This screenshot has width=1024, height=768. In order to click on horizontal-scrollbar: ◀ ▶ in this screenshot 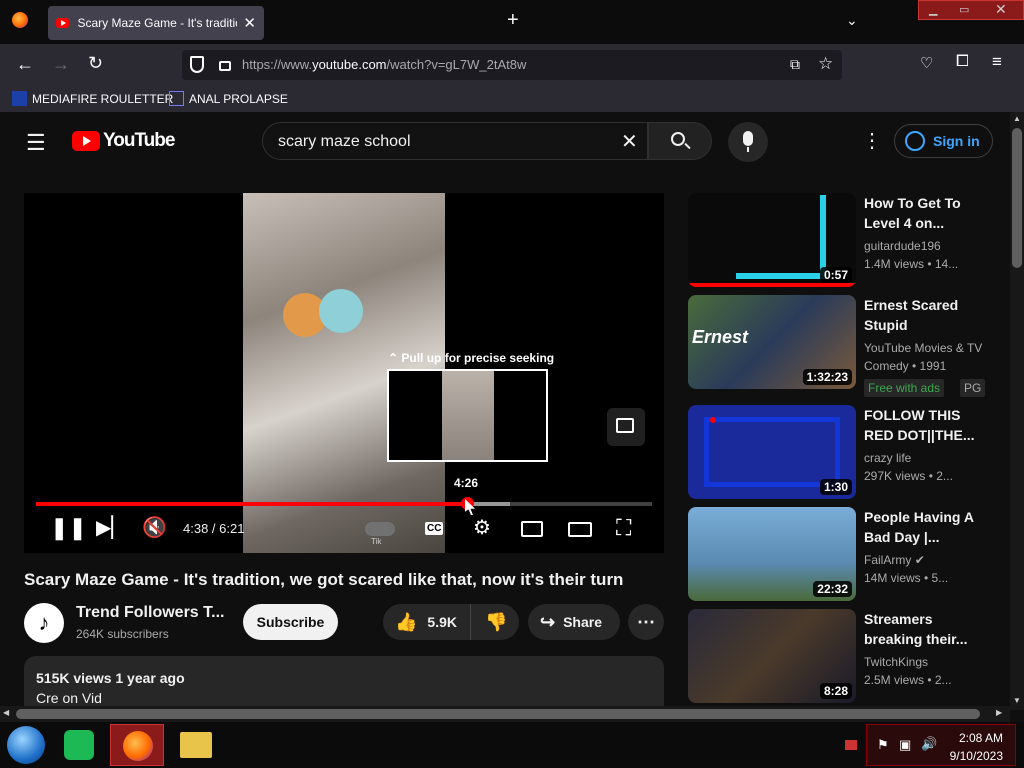, I will do `click(505, 714)`.